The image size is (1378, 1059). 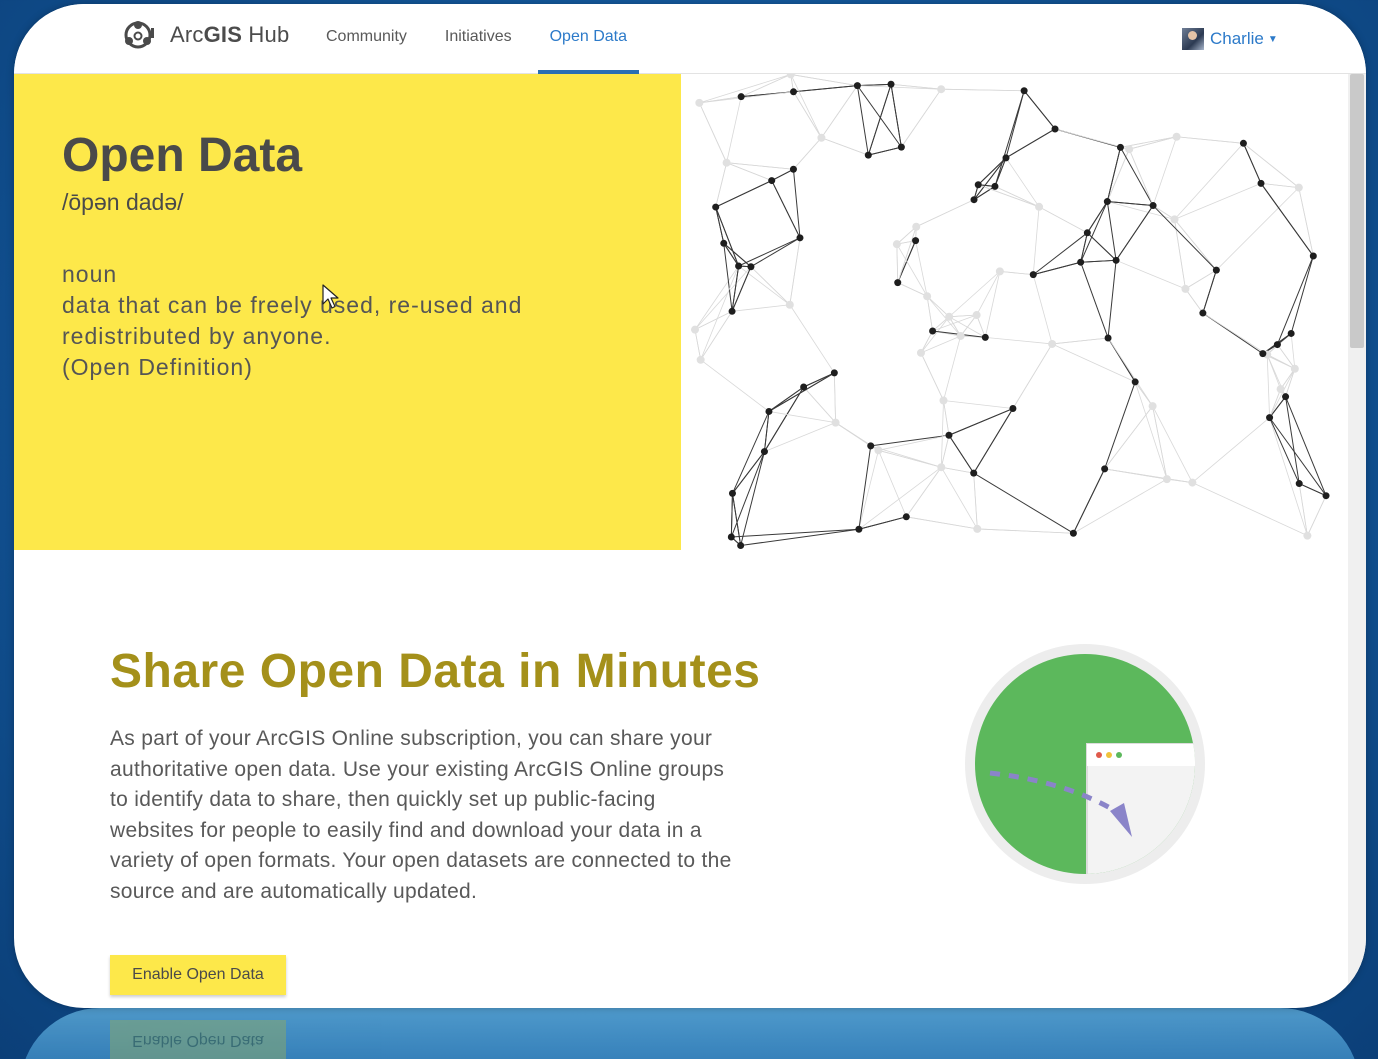 What do you see at coordinates (1272, 39) in the screenshot?
I see `caret-down-icon: ▼` at bounding box center [1272, 39].